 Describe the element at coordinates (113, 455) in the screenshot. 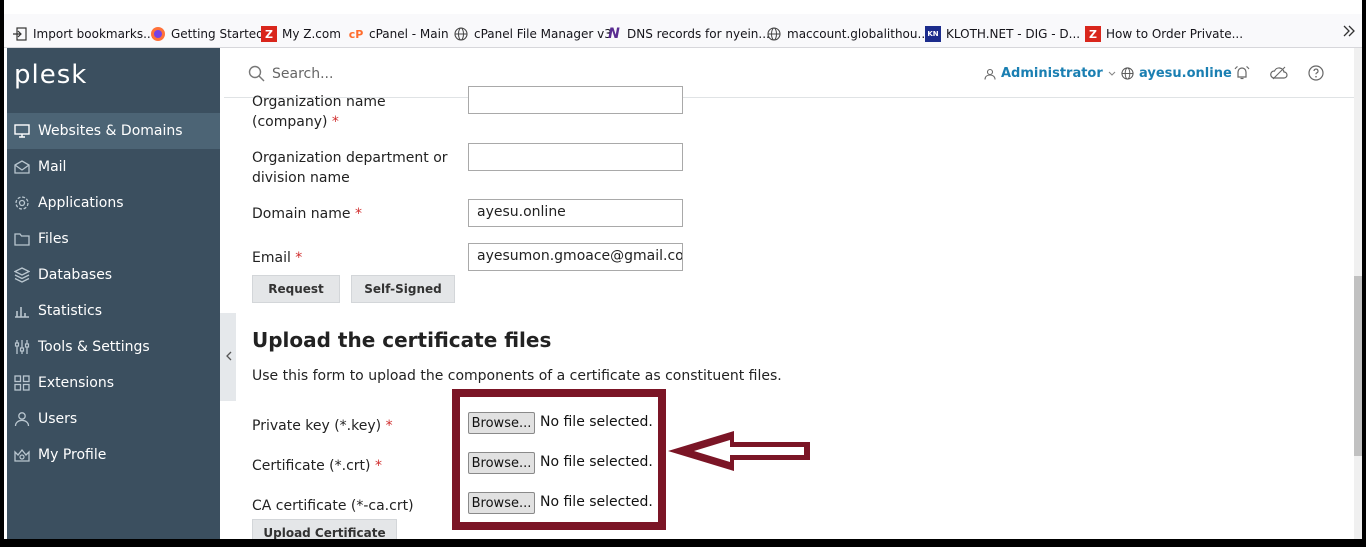

I see `sidebar-item-my-profile: My Profile` at that location.